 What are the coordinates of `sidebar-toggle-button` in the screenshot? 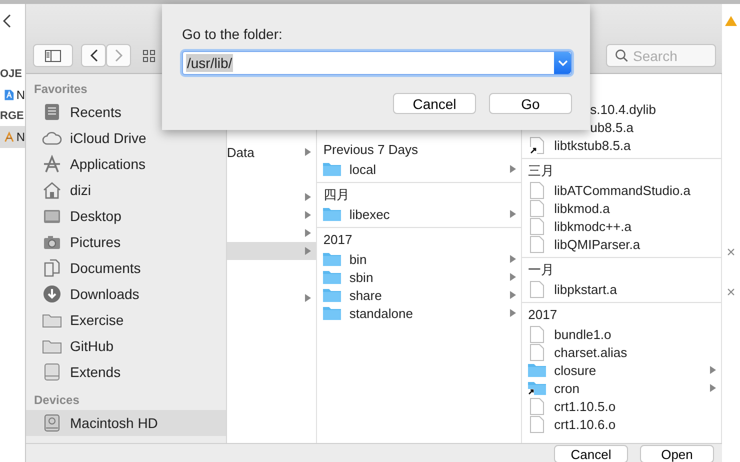 It's located at (53, 55).